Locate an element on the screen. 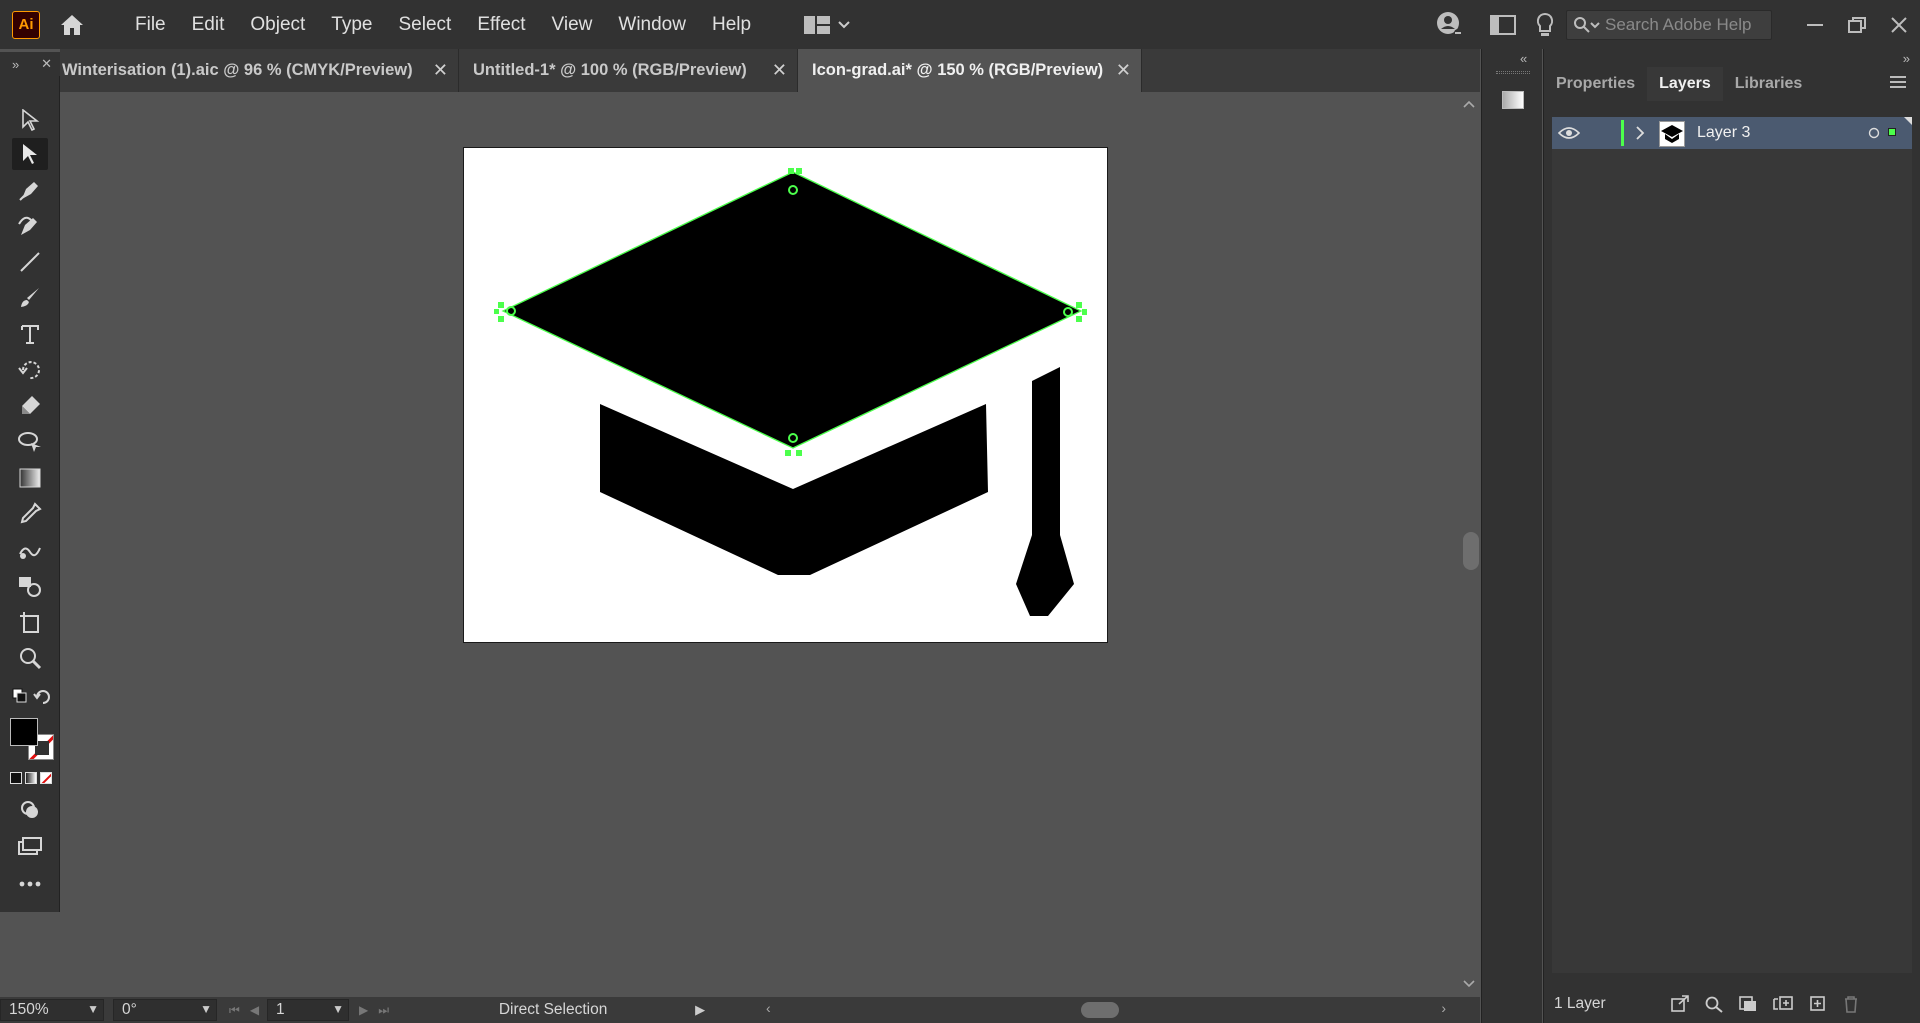 Image resolution: width=1920 pixels, height=1023 pixels. rotate-tool-icon is located at coordinates (30, 370).